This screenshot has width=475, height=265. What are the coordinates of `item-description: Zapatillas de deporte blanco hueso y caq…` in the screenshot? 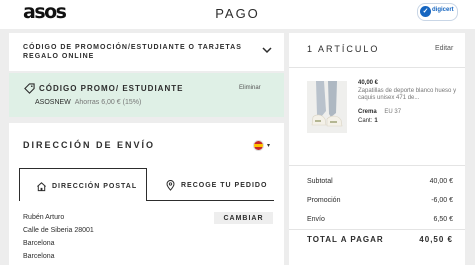 It's located at (408, 95).